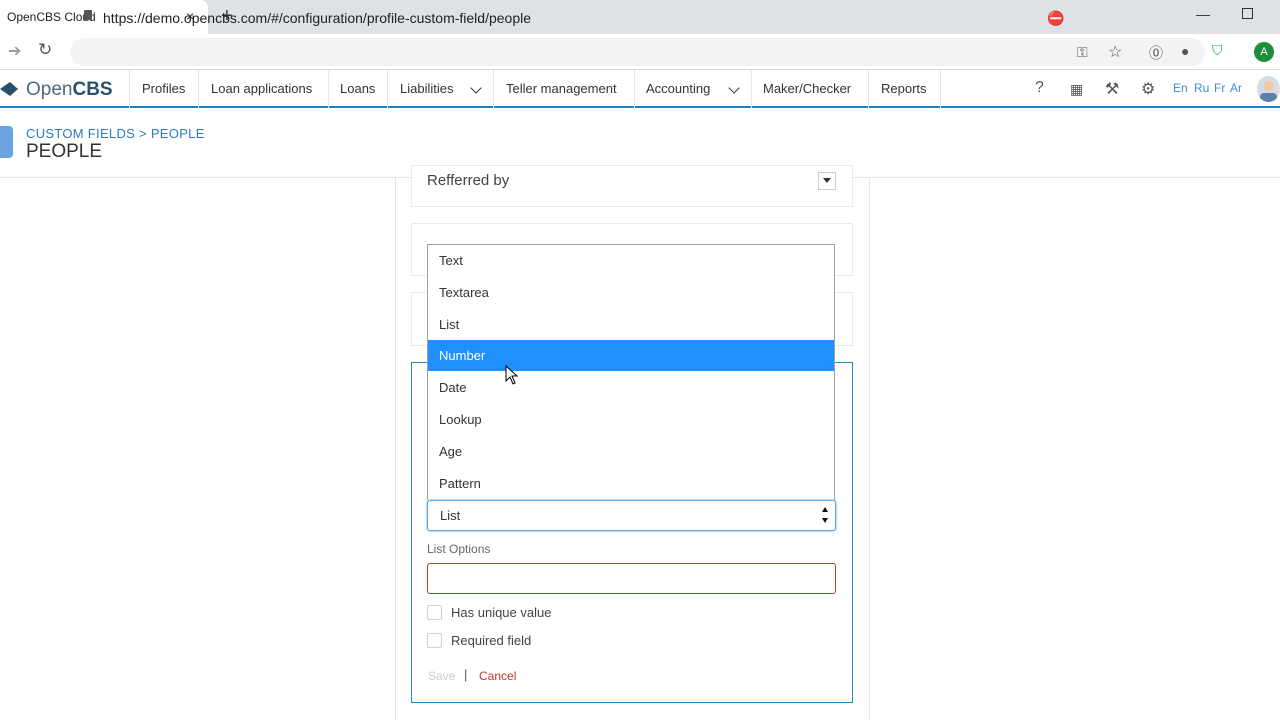 This screenshot has width=1280, height=720. Describe the element at coordinates (631, 260) in the screenshot. I see `option-text: Text` at that location.